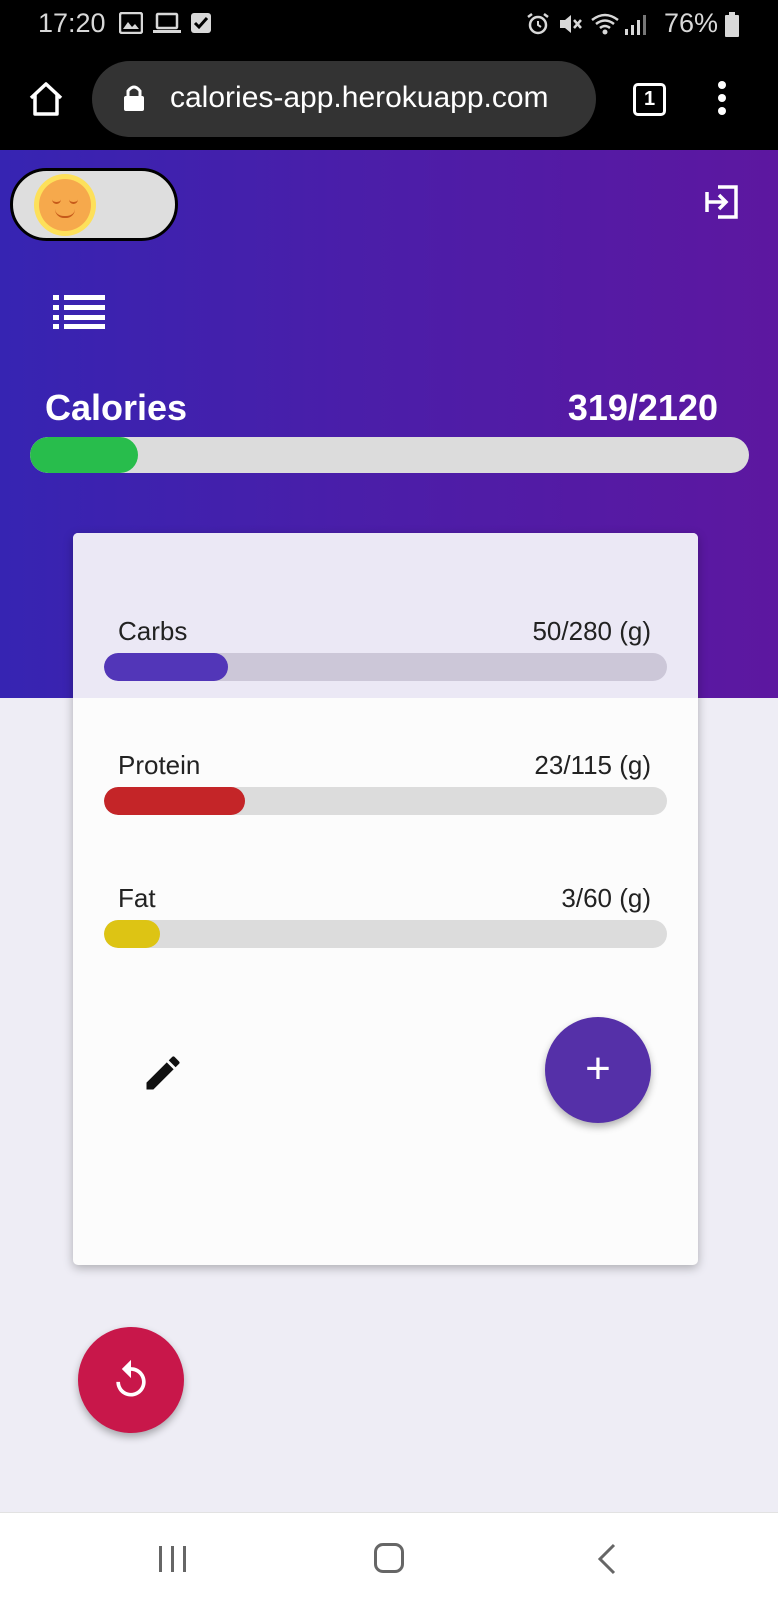 Image resolution: width=778 pixels, height=1600 pixels. What do you see at coordinates (134, 98) in the screenshot?
I see `lock-icon` at bounding box center [134, 98].